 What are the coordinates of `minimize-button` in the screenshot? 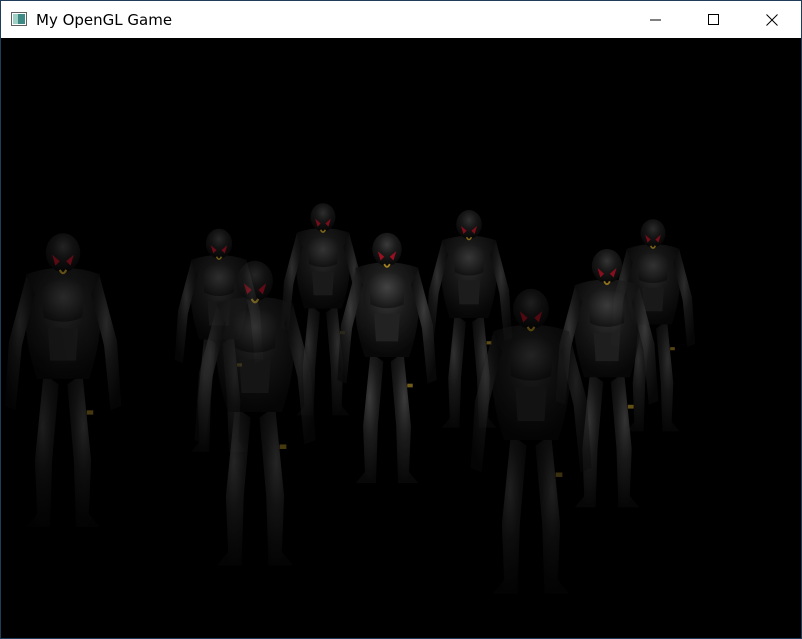 It's located at (656, 19).